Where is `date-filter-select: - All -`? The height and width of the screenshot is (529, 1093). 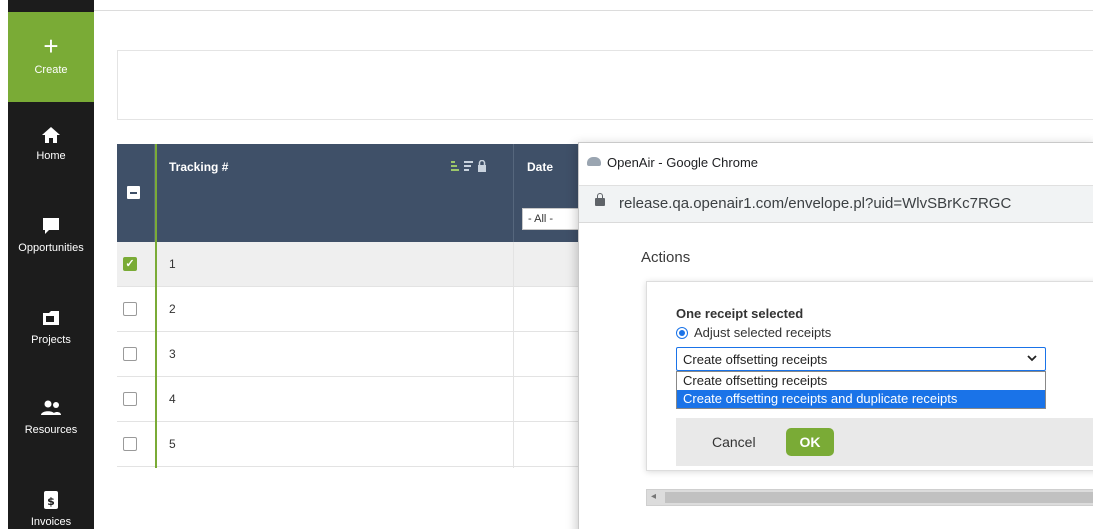 date-filter-select: - All - is located at coordinates (552, 219).